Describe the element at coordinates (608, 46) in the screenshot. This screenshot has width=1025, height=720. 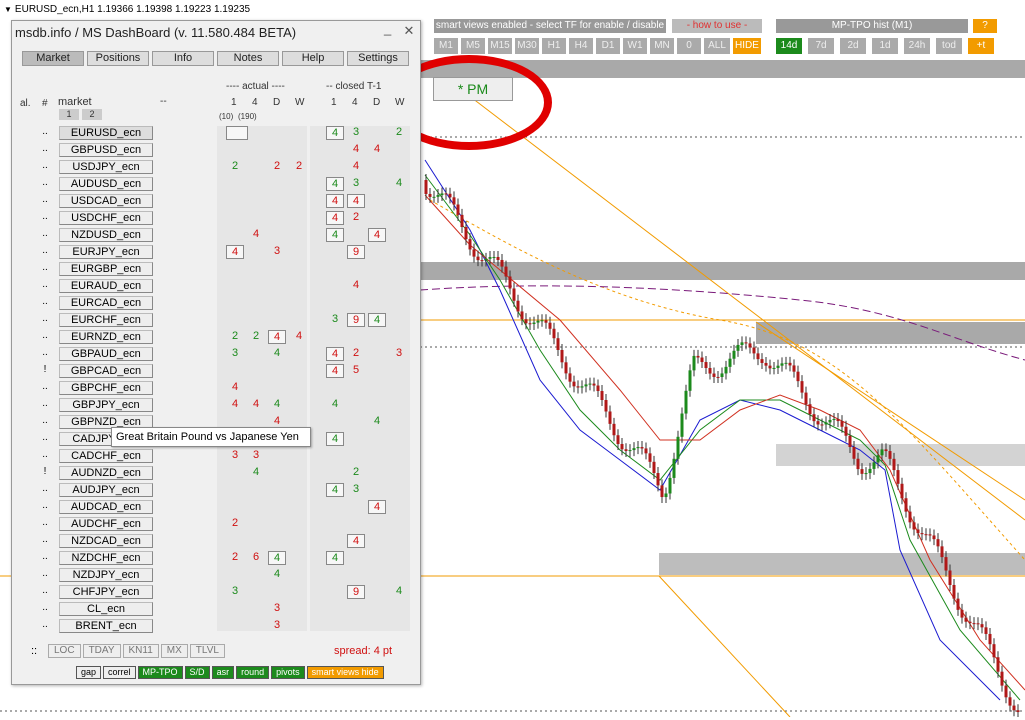
I see `tf-button-d1: D1` at that location.